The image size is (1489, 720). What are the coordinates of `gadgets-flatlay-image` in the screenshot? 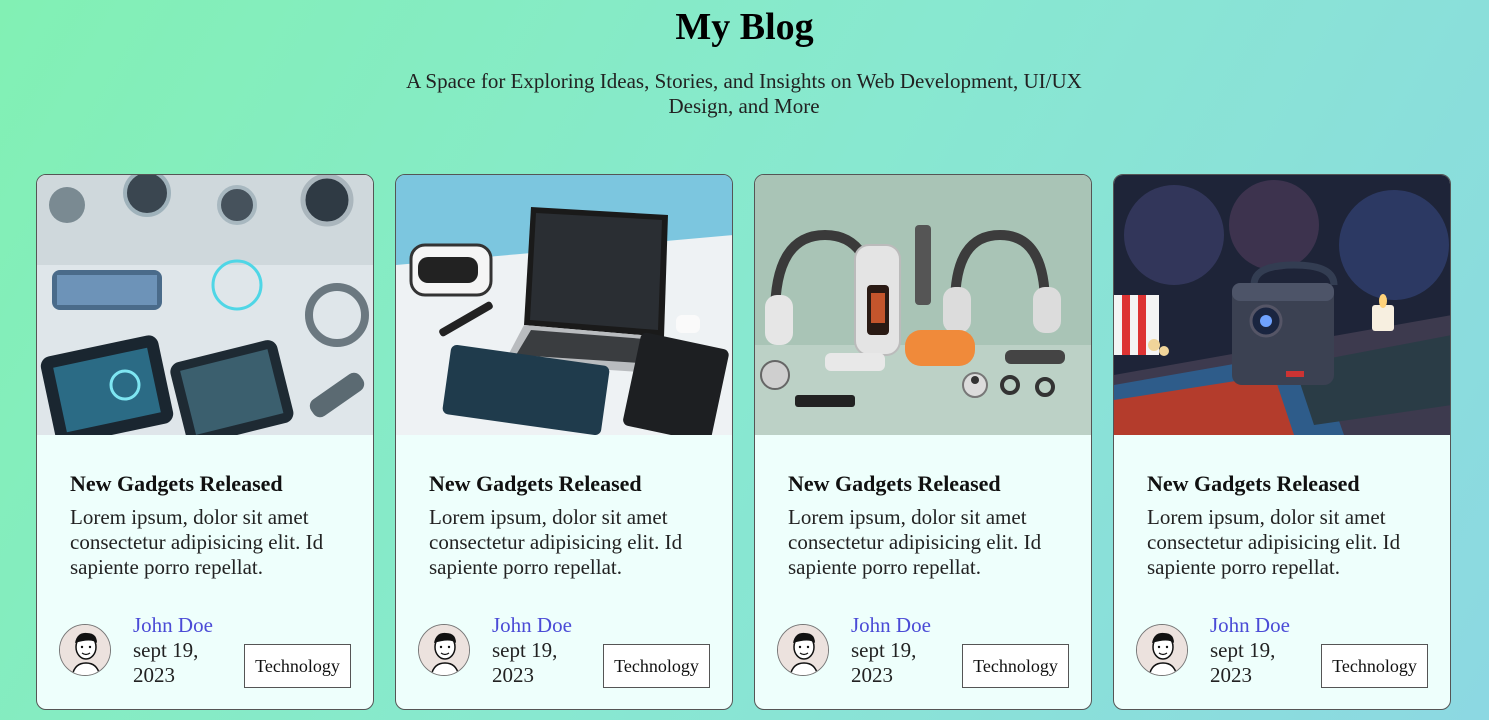 It's located at (205, 305).